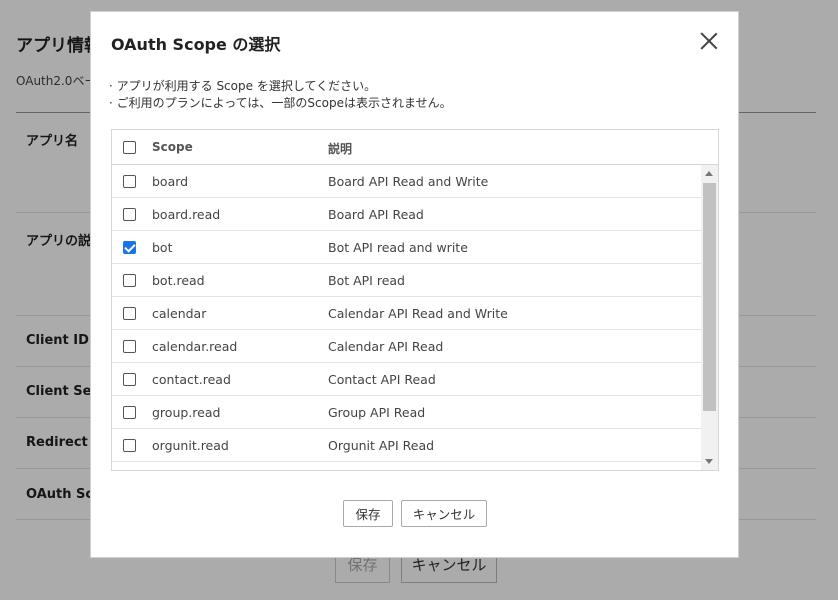 This screenshot has height=600, width=838. What do you see at coordinates (709, 173) in the screenshot?
I see `scroll-up-arrow-icon` at bounding box center [709, 173].